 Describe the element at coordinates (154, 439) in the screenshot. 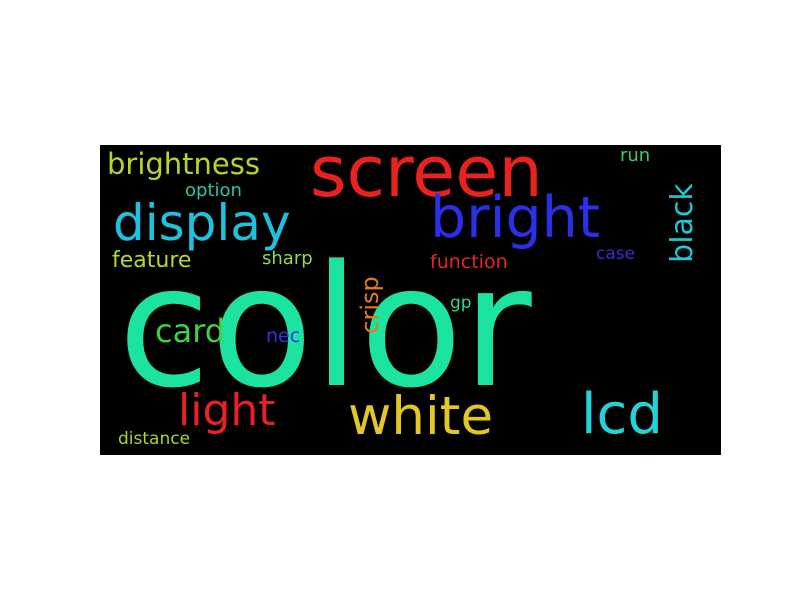

I see `word-distance: distance` at that location.